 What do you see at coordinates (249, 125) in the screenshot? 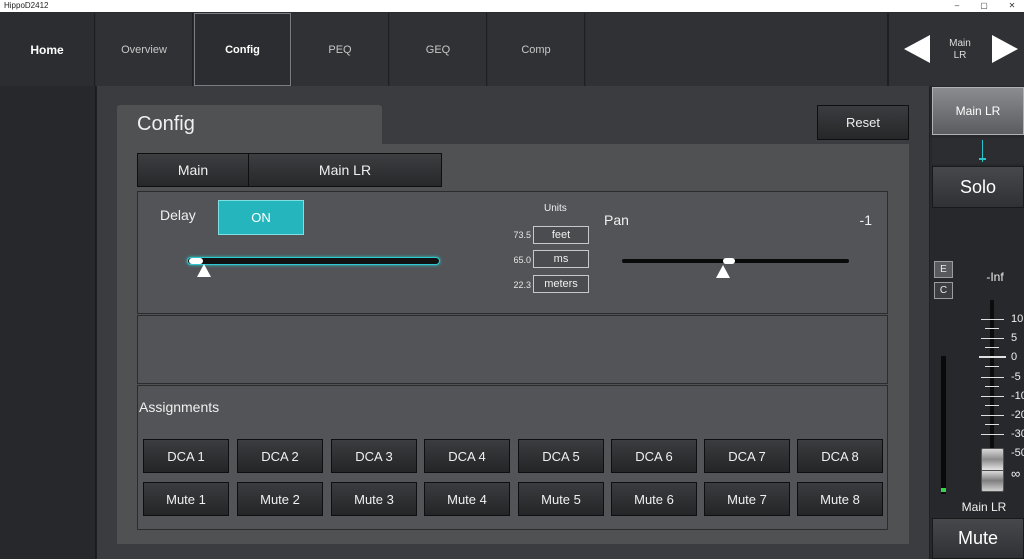
I see `config-tab-title: Config` at bounding box center [249, 125].